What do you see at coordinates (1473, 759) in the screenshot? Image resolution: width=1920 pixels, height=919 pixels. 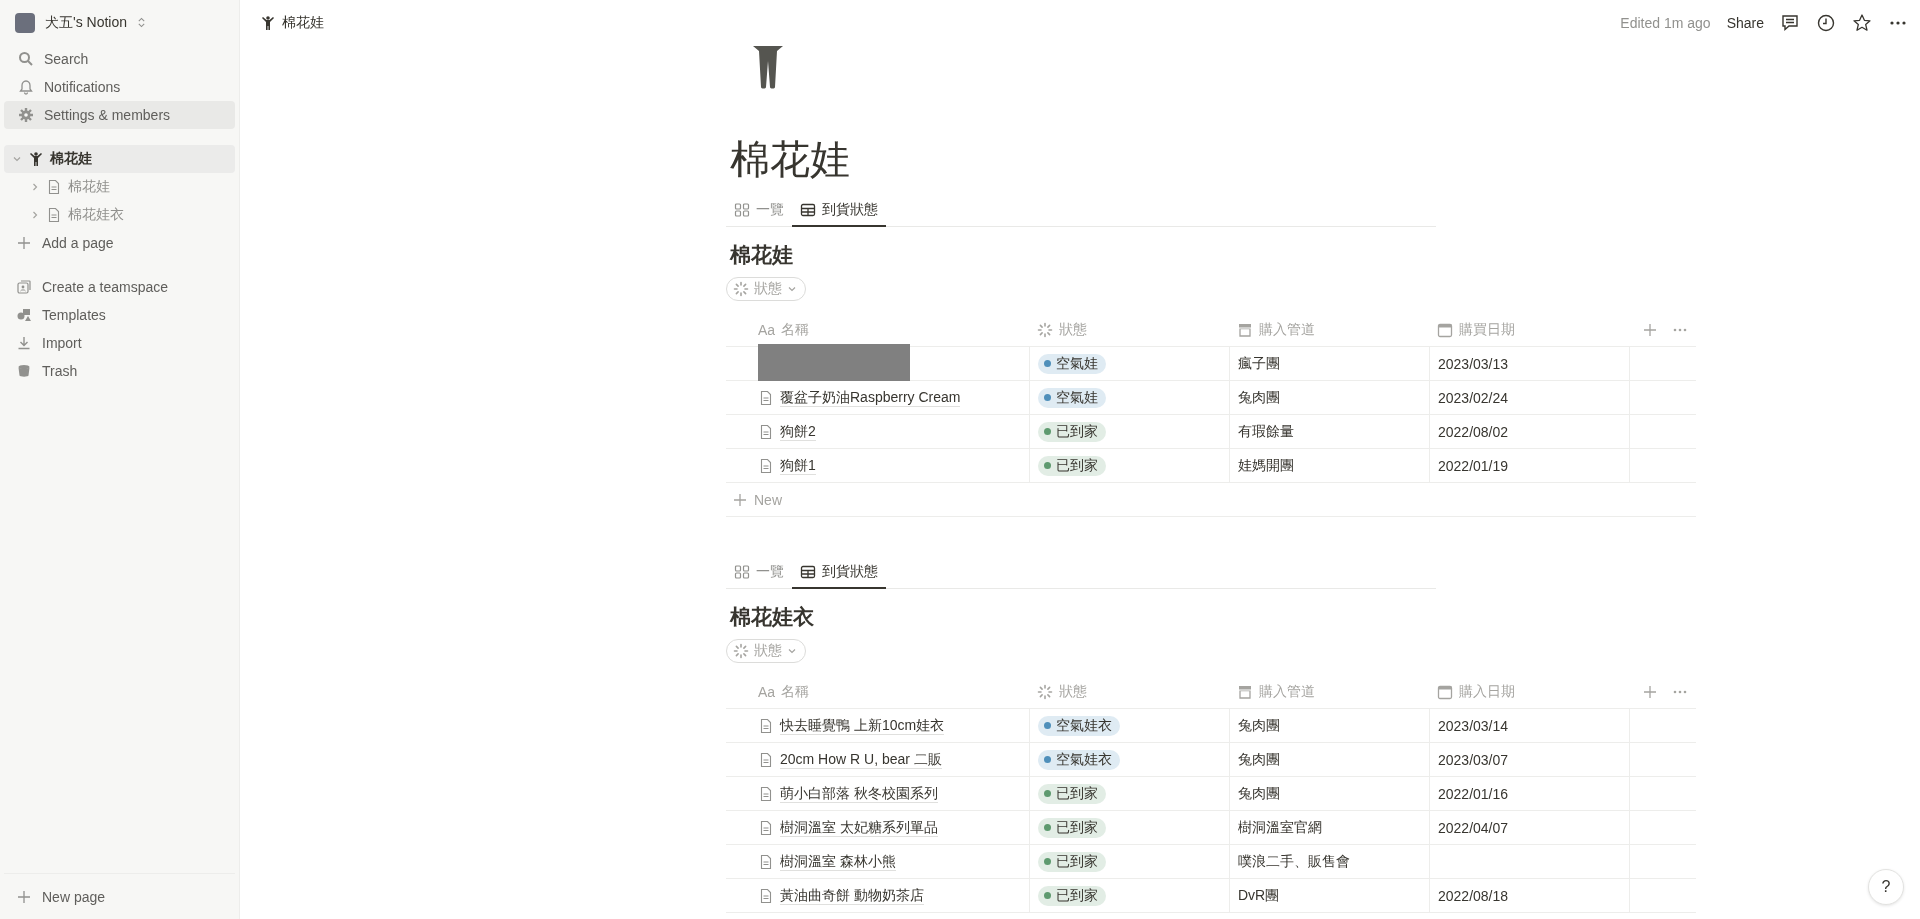 I see `table-cell: 2023/03/07` at bounding box center [1473, 759].